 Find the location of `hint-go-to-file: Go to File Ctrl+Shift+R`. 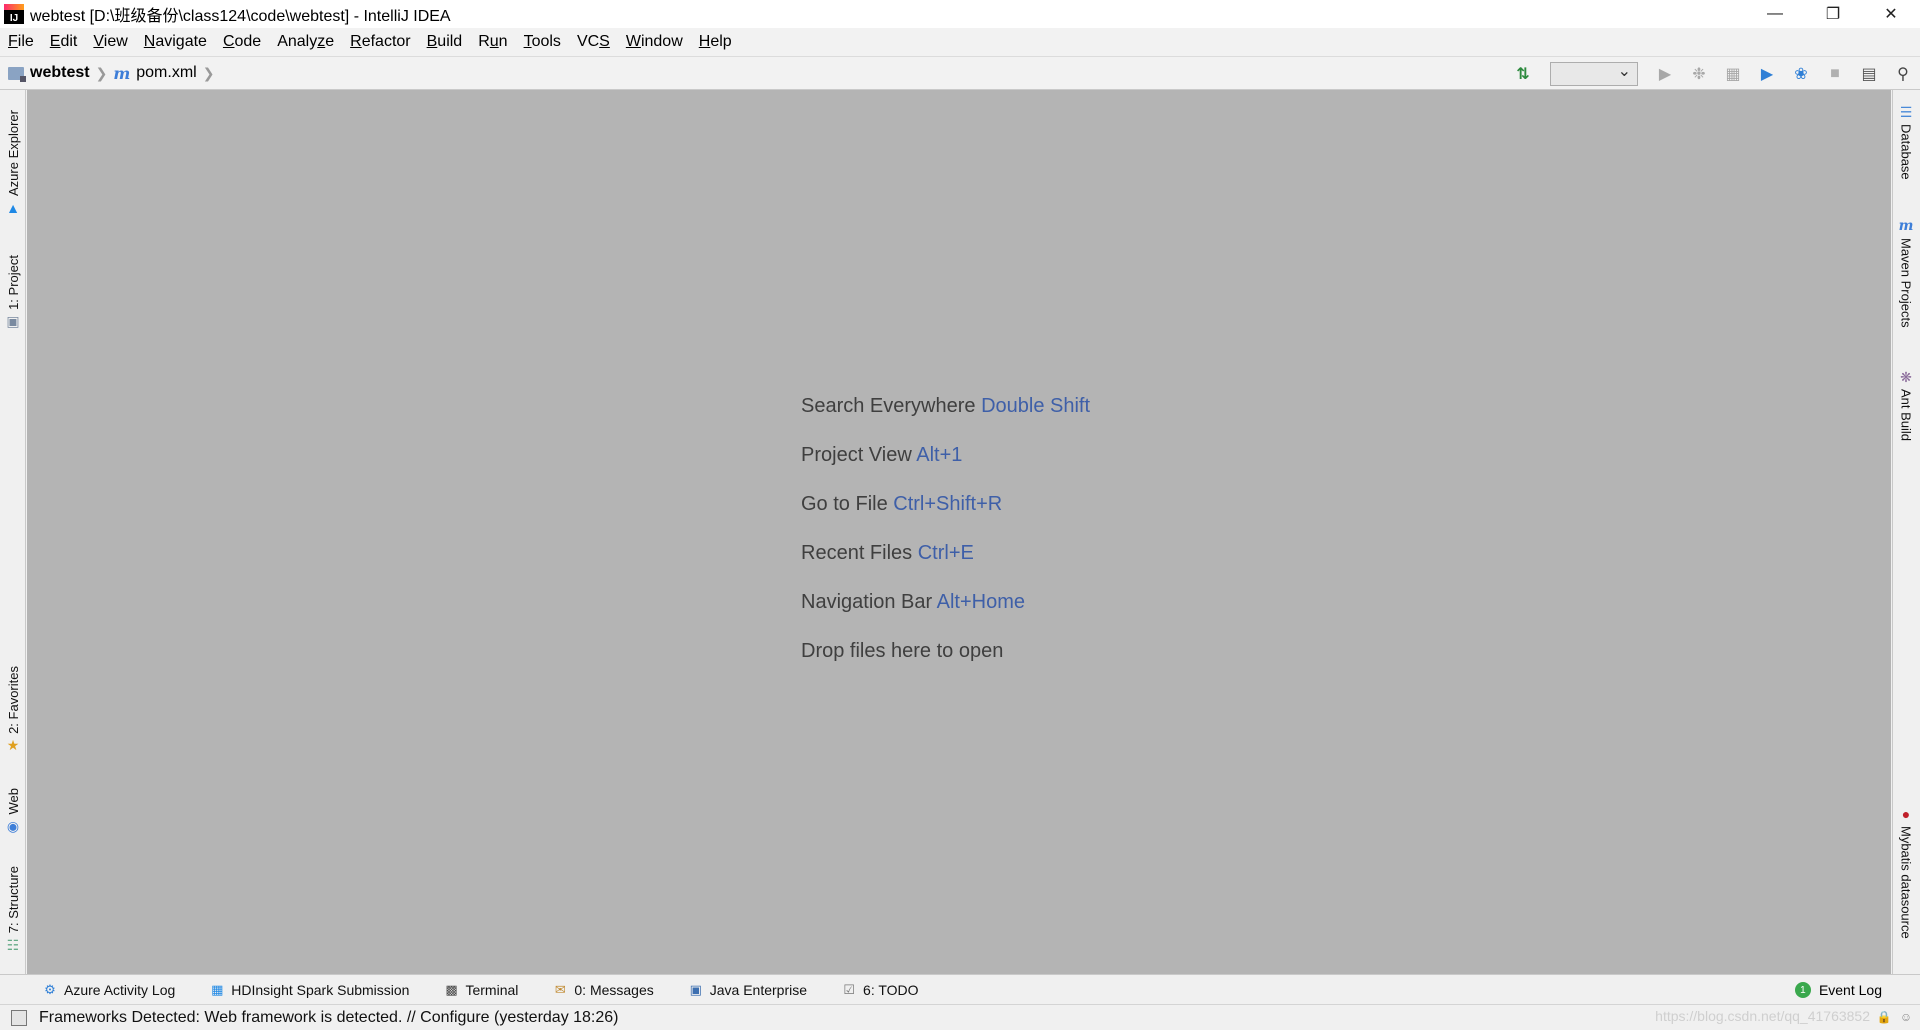

hint-go-to-file: Go to File Ctrl+Shift+R is located at coordinates (902, 504).